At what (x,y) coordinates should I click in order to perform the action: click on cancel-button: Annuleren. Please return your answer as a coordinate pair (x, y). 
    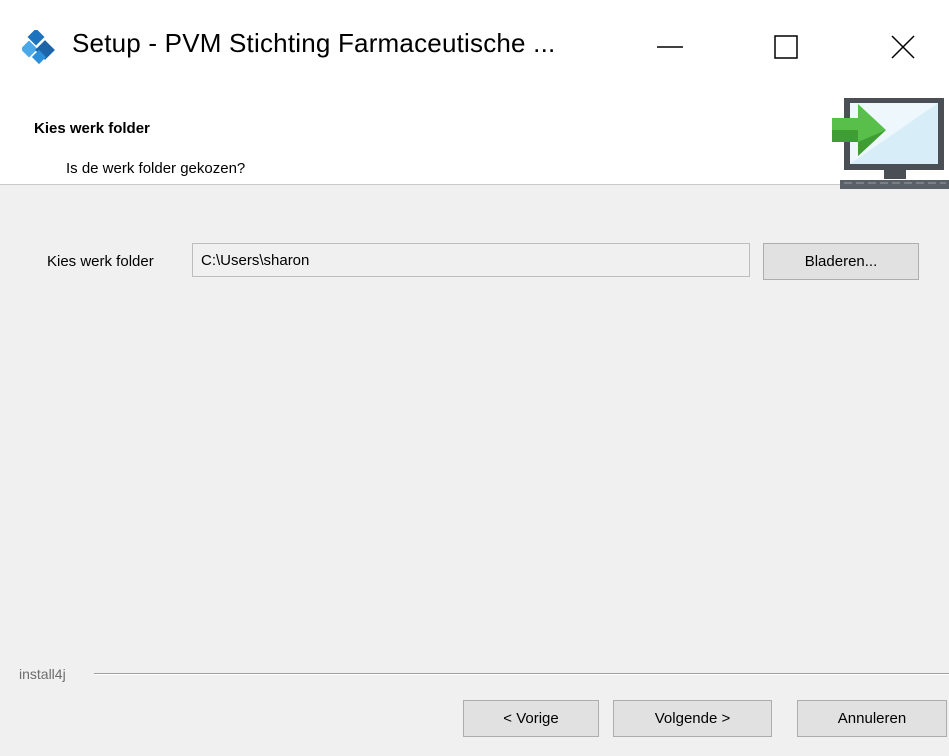
    Looking at the image, I should click on (872, 718).